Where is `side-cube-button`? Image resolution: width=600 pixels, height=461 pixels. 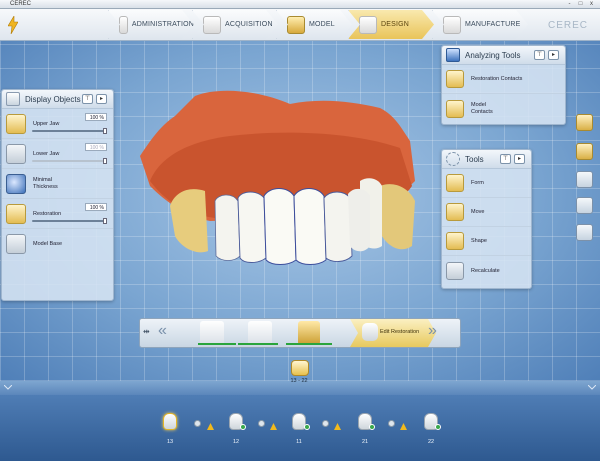 side-cube-button is located at coordinates (584, 232).